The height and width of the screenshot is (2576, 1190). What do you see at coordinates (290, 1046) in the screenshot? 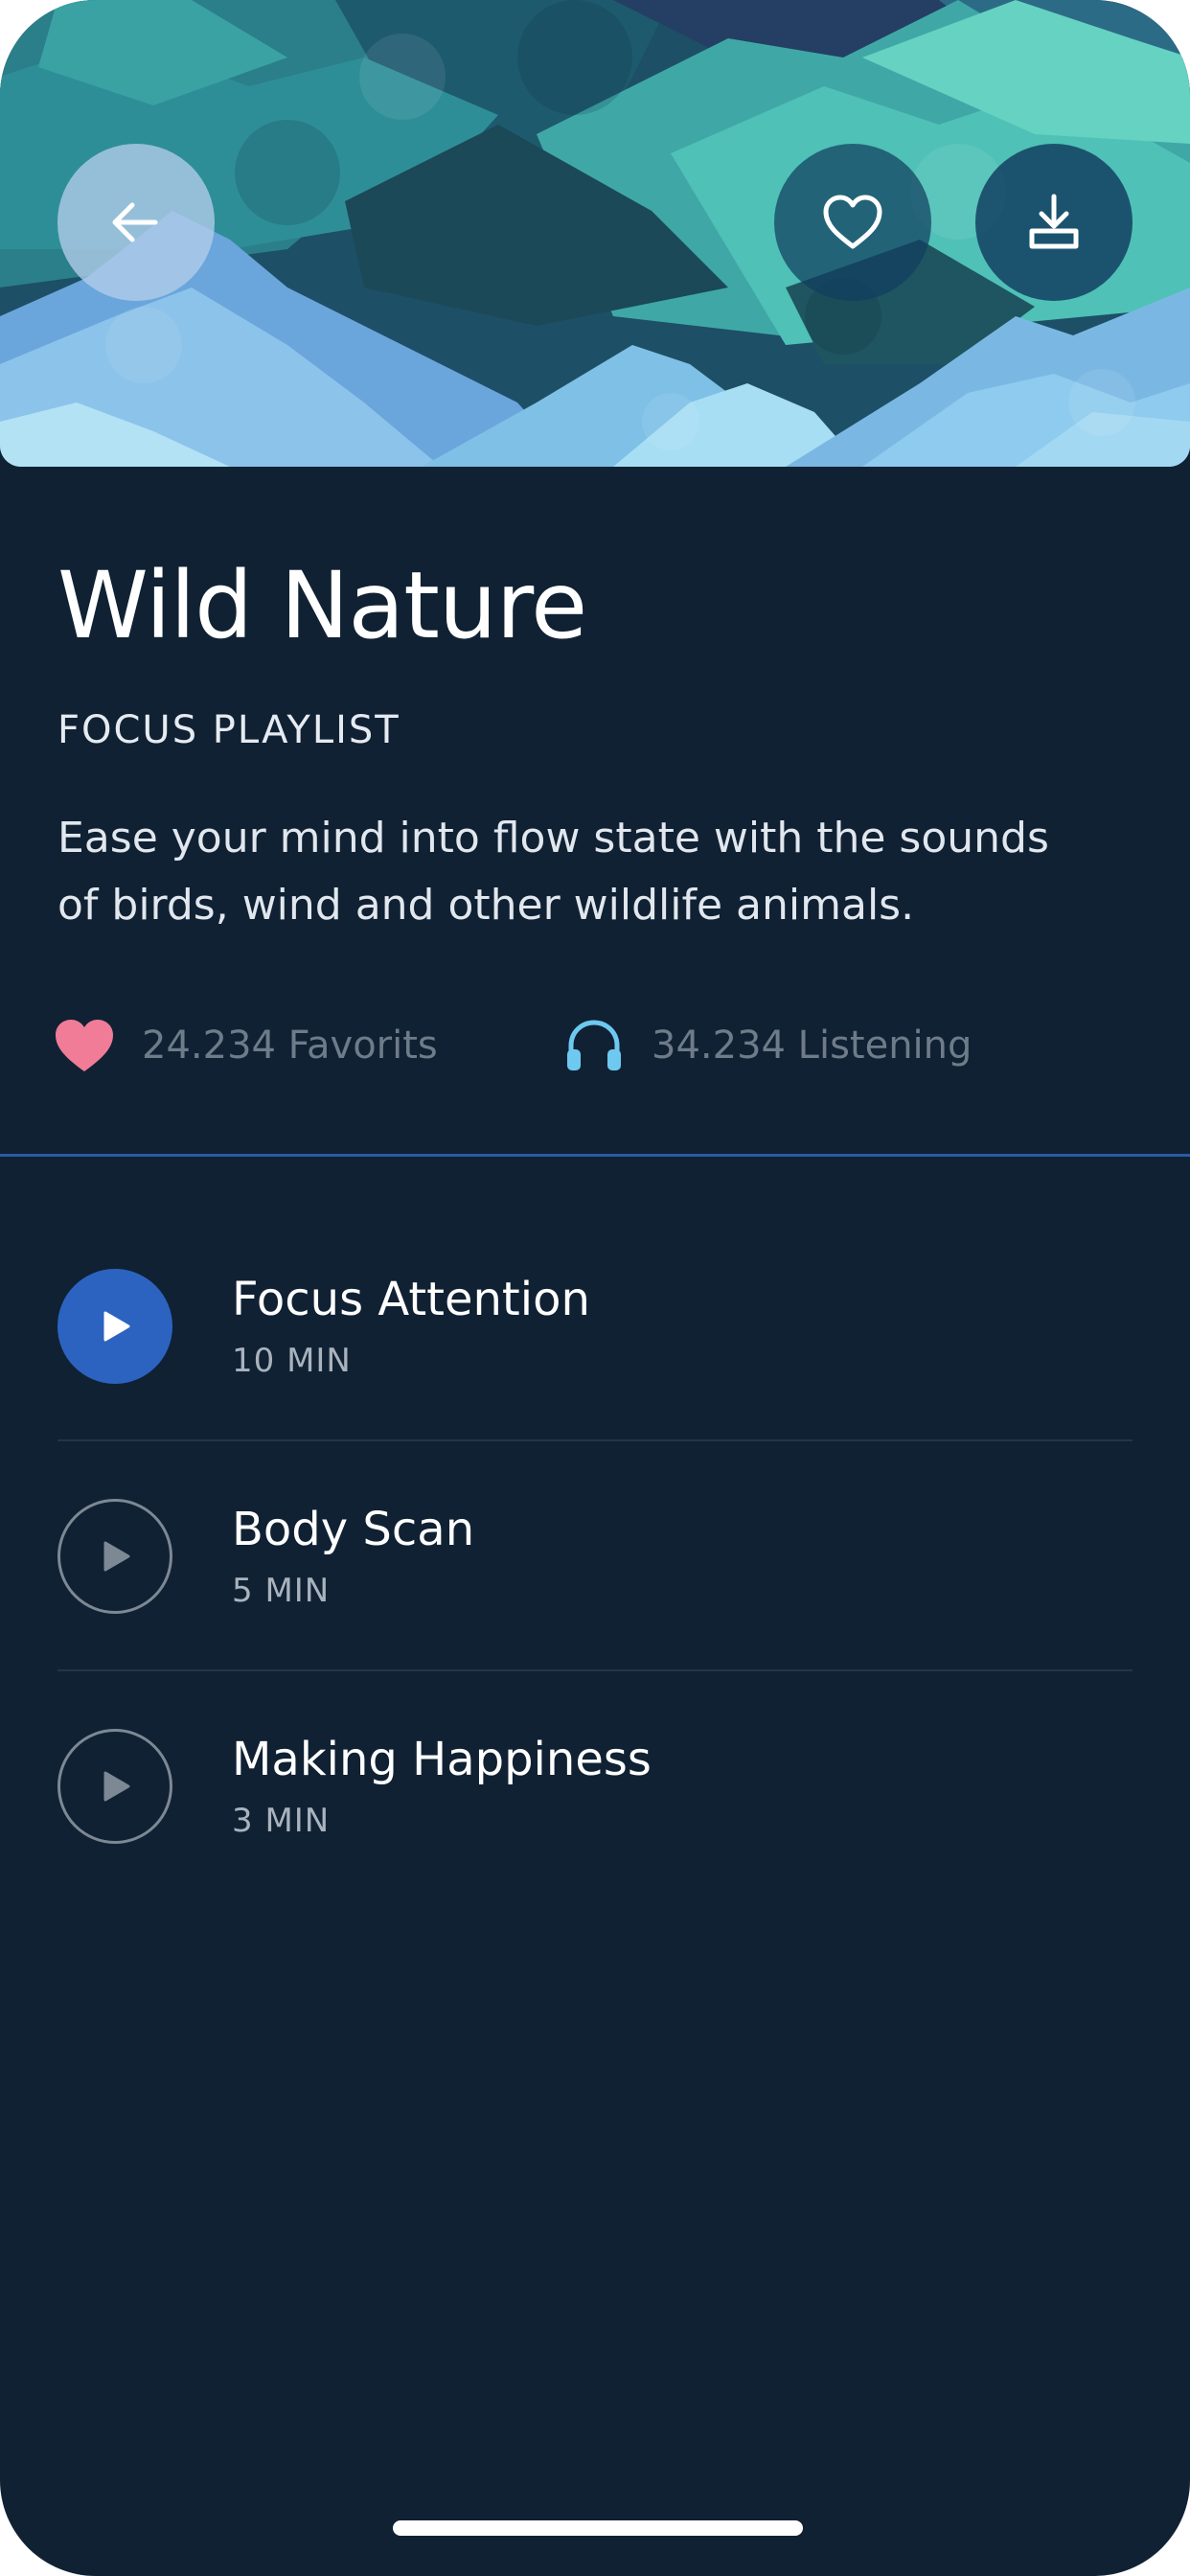
I see `favorites-count: 24.234 Favorits` at bounding box center [290, 1046].